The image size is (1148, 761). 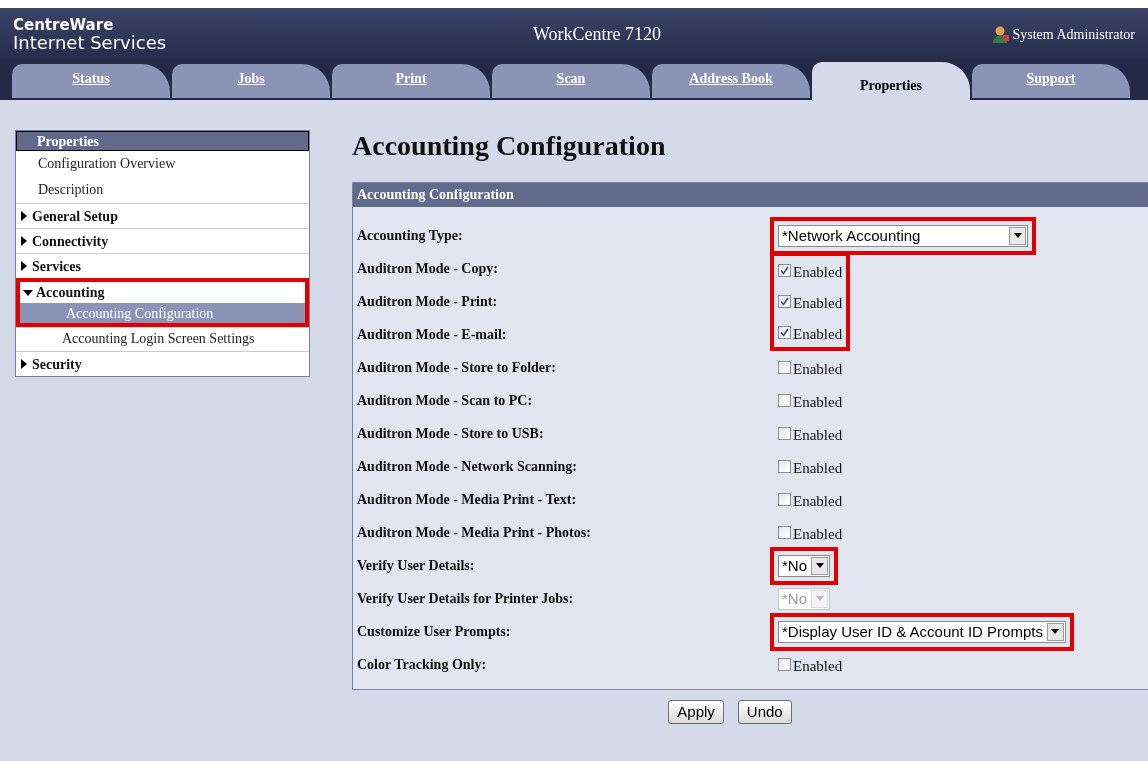 I want to click on dropdown-value: *Network Accounting, so click(x=851, y=235).